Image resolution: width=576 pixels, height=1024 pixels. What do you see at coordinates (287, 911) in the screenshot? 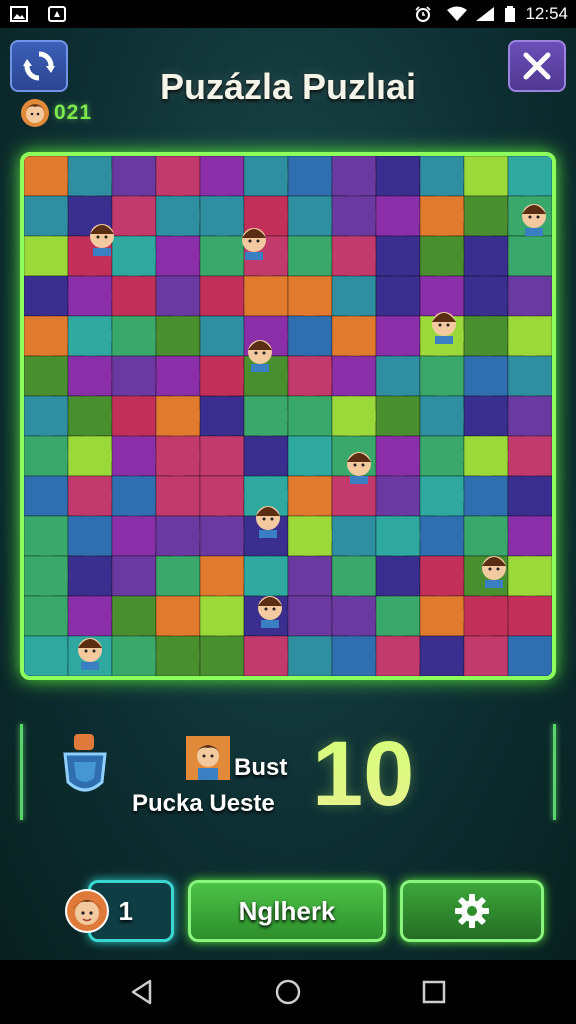
I see `main-action-button: Nglherk` at bounding box center [287, 911].